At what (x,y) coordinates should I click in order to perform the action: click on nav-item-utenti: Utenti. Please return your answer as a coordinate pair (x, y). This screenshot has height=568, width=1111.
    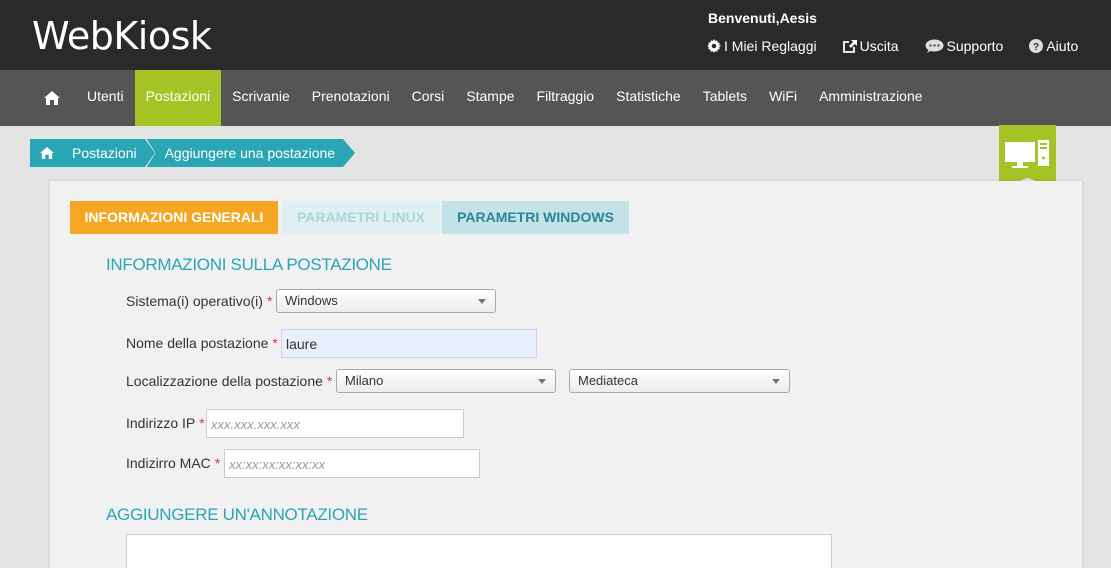
    Looking at the image, I should click on (105, 98).